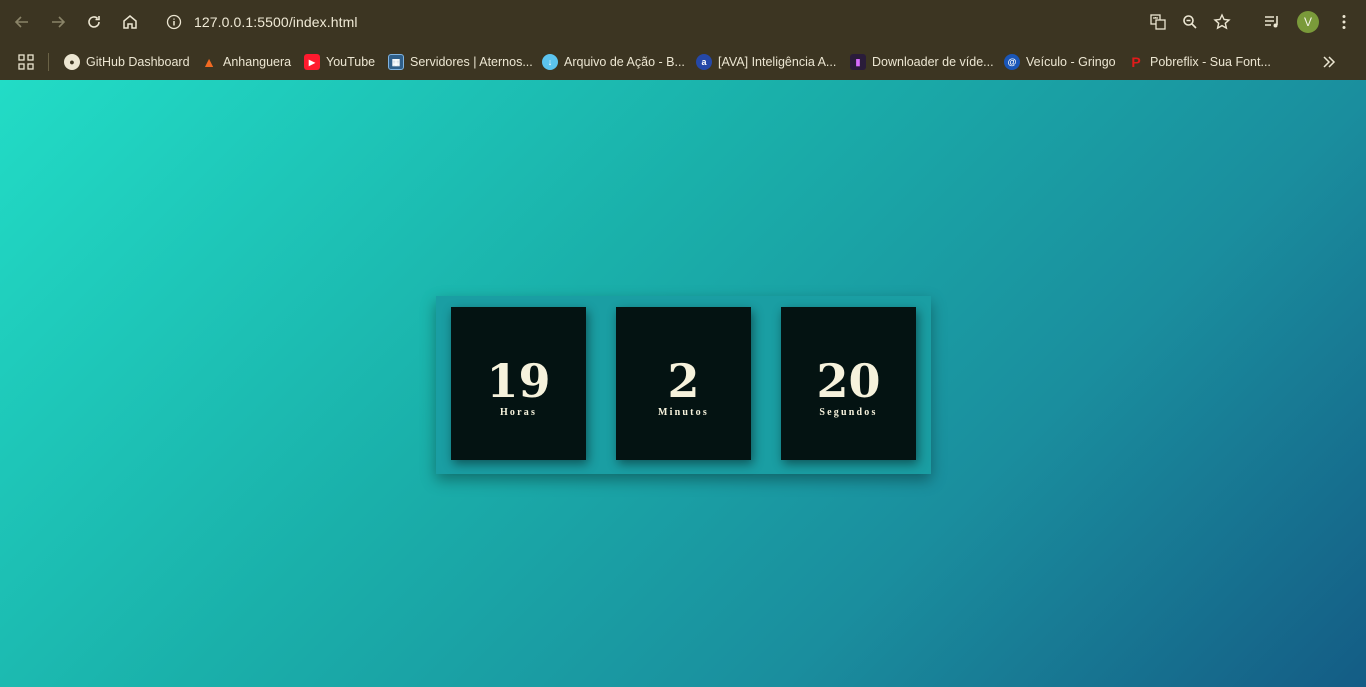 This screenshot has height=687, width=1366. What do you see at coordinates (683, 412) in the screenshot?
I see `minutes-label: Minutos` at bounding box center [683, 412].